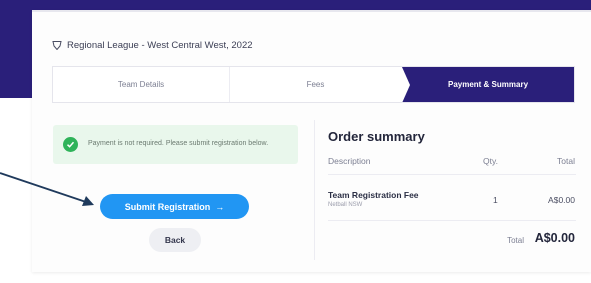  I want to click on submit-registration-button: Submit Registration →, so click(174, 206).